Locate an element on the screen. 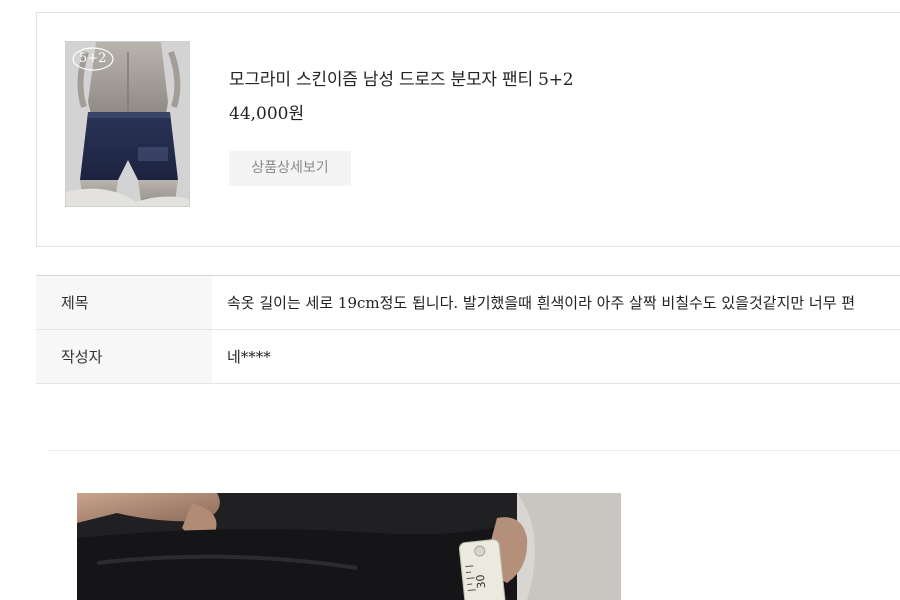  product-title: 모그라미 스킨이즘 남성 드로즈 분모자 팬티 5+2 is located at coordinates (401, 77).